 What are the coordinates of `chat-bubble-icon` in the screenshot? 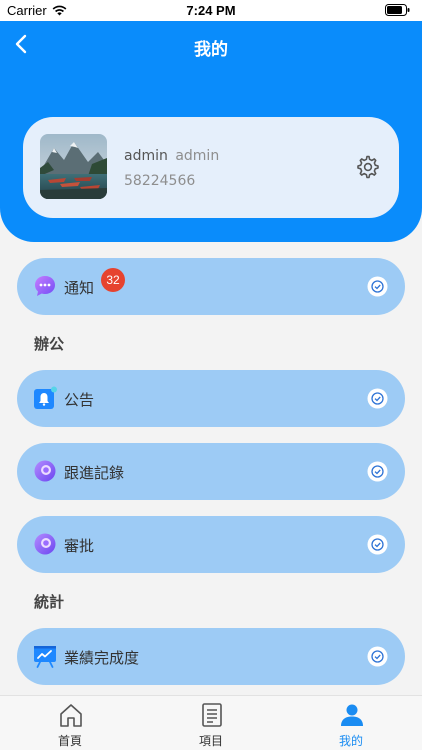 It's located at (45, 286).